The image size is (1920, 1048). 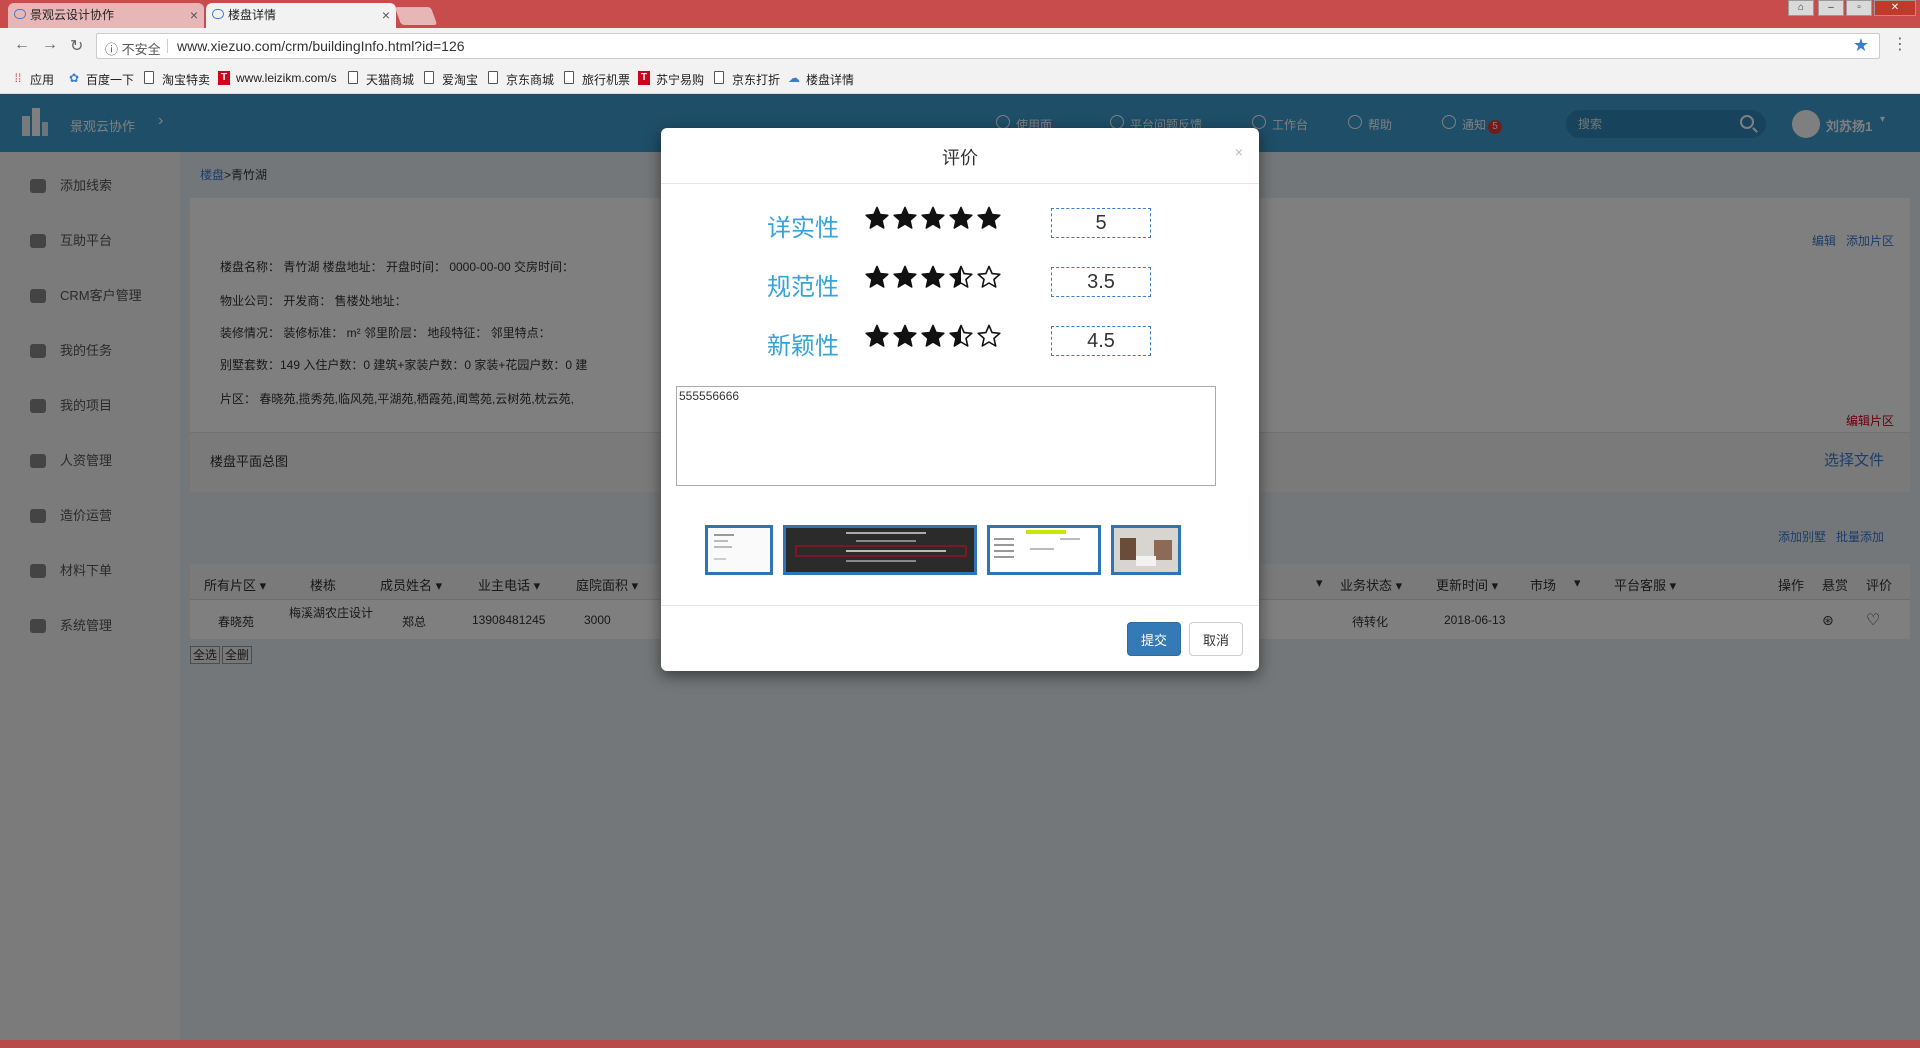 I want to click on bookmark-aitaobao: 爱淘宝, so click(x=451, y=79).